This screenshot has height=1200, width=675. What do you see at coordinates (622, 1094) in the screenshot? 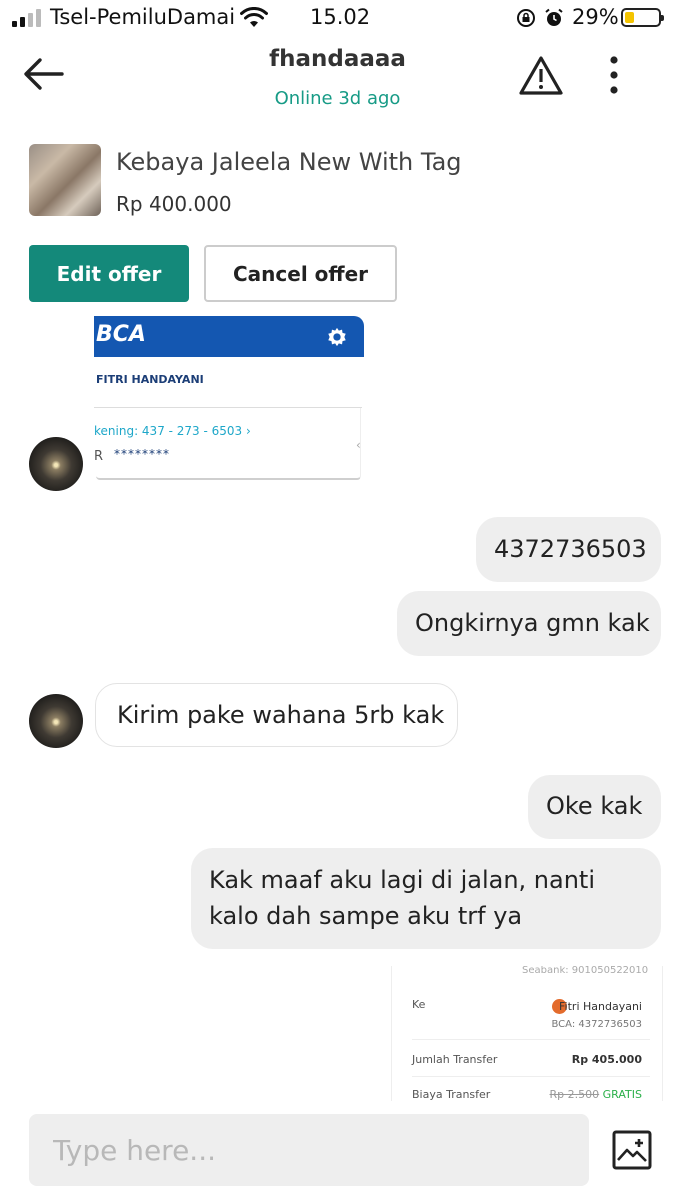
I see `receipt-fee-gratis: GRATIS` at bounding box center [622, 1094].